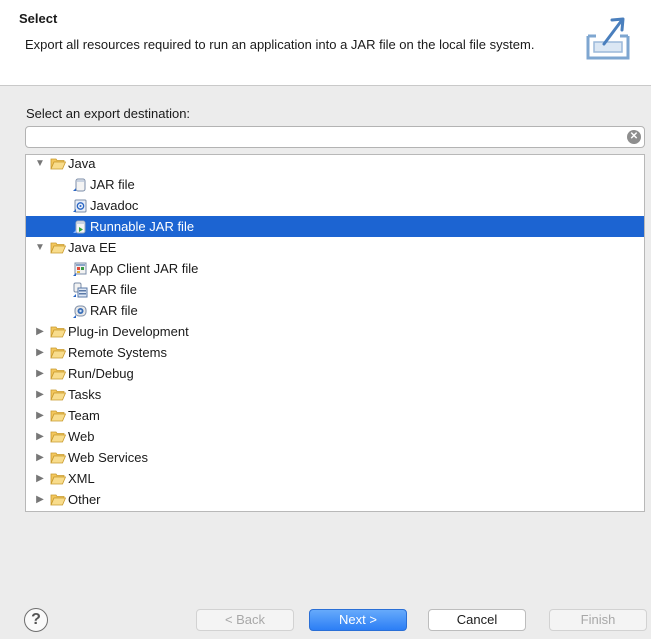 The image size is (651, 639). What do you see at coordinates (84, 415) in the screenshot?
I see `tree-item-label: Team` at bounding box center [84, 415].